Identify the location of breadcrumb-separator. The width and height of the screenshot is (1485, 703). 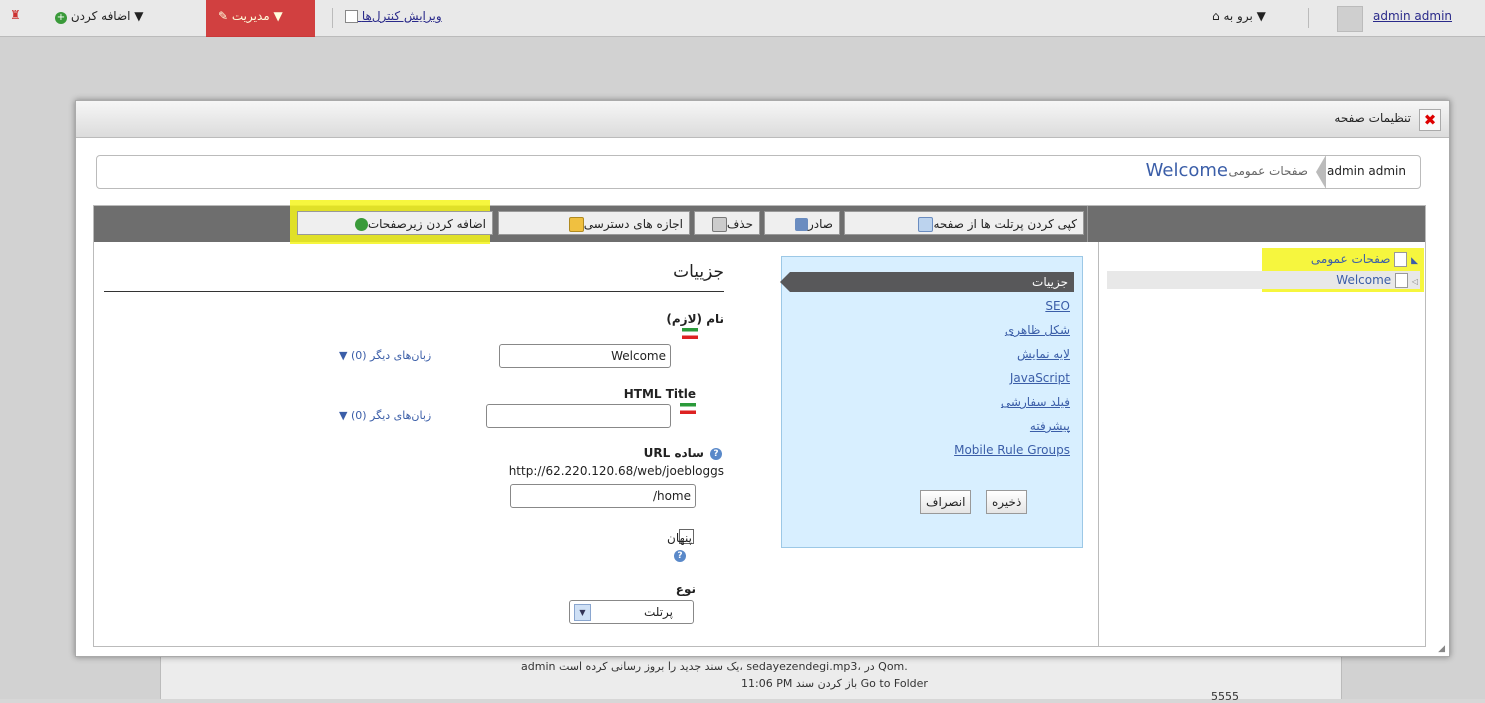
(1321, 172).